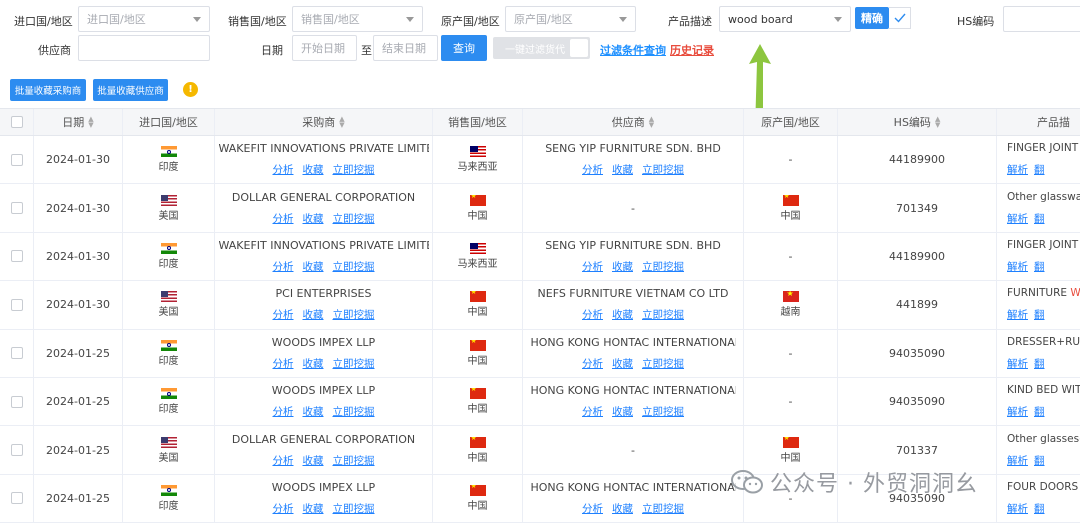 This screenshot has height=524, width=1080. Describe the element at coordinates (48, 90) in the screenshot. I see `batch-collect-buyers-button: 批量收藏采购商` at that location.